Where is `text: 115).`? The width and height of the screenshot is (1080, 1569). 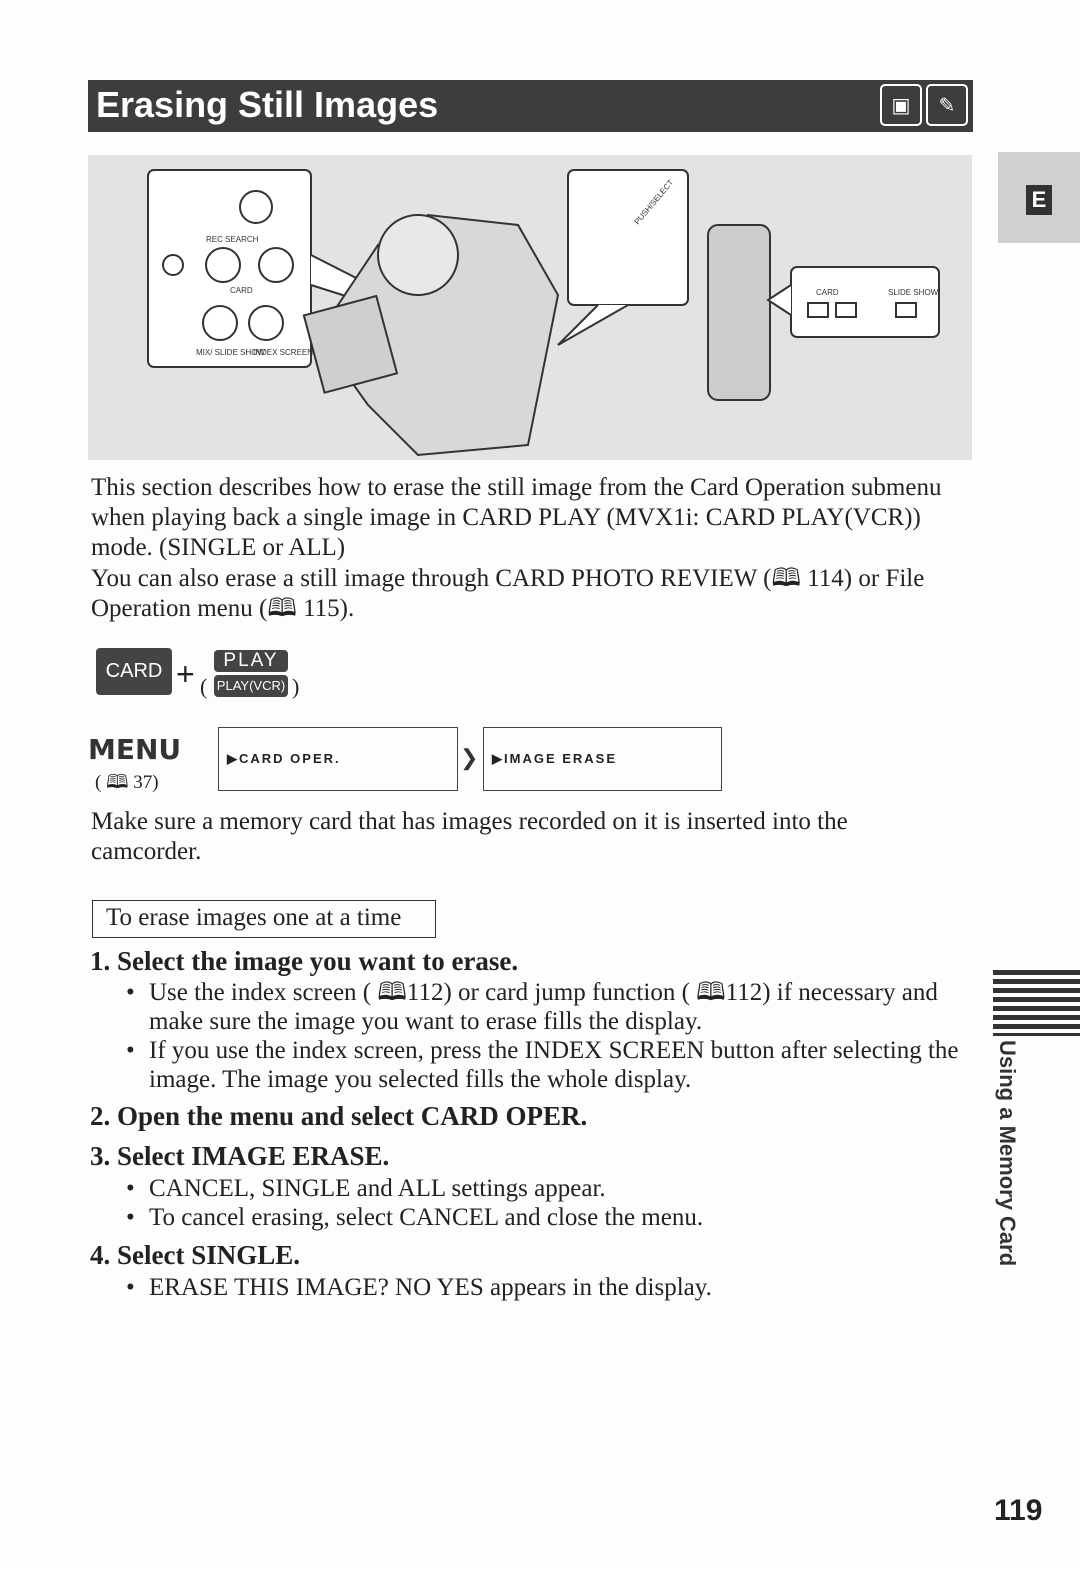 text: 115). is located at coordinates (325, 608).